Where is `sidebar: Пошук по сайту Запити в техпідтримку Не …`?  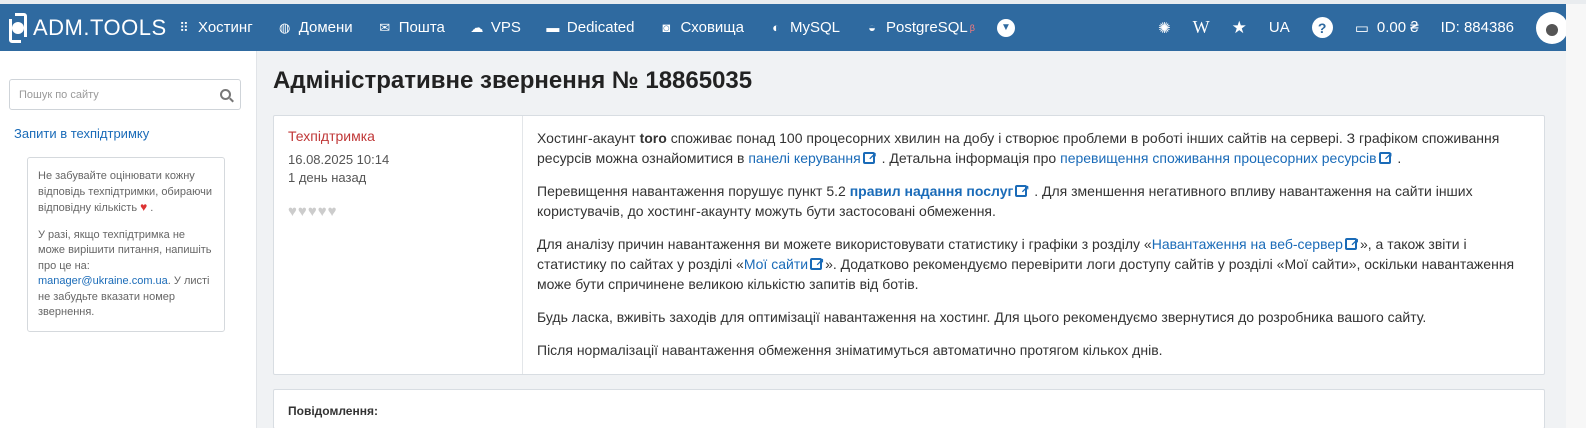 sidebar: Пошук по сайту Запити в техпідтримку Не … is located at coordinates (128, 239).